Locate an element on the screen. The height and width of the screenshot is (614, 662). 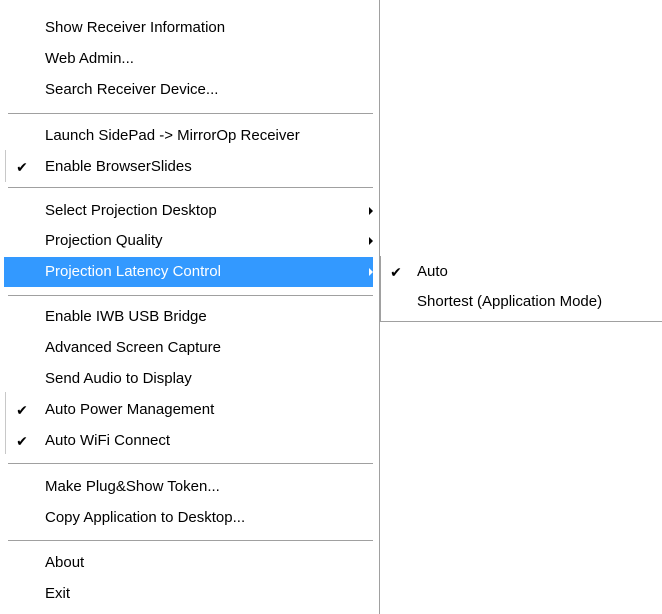
menu-item-label: Select Projection Desktop is located at coordinates (131, 210).